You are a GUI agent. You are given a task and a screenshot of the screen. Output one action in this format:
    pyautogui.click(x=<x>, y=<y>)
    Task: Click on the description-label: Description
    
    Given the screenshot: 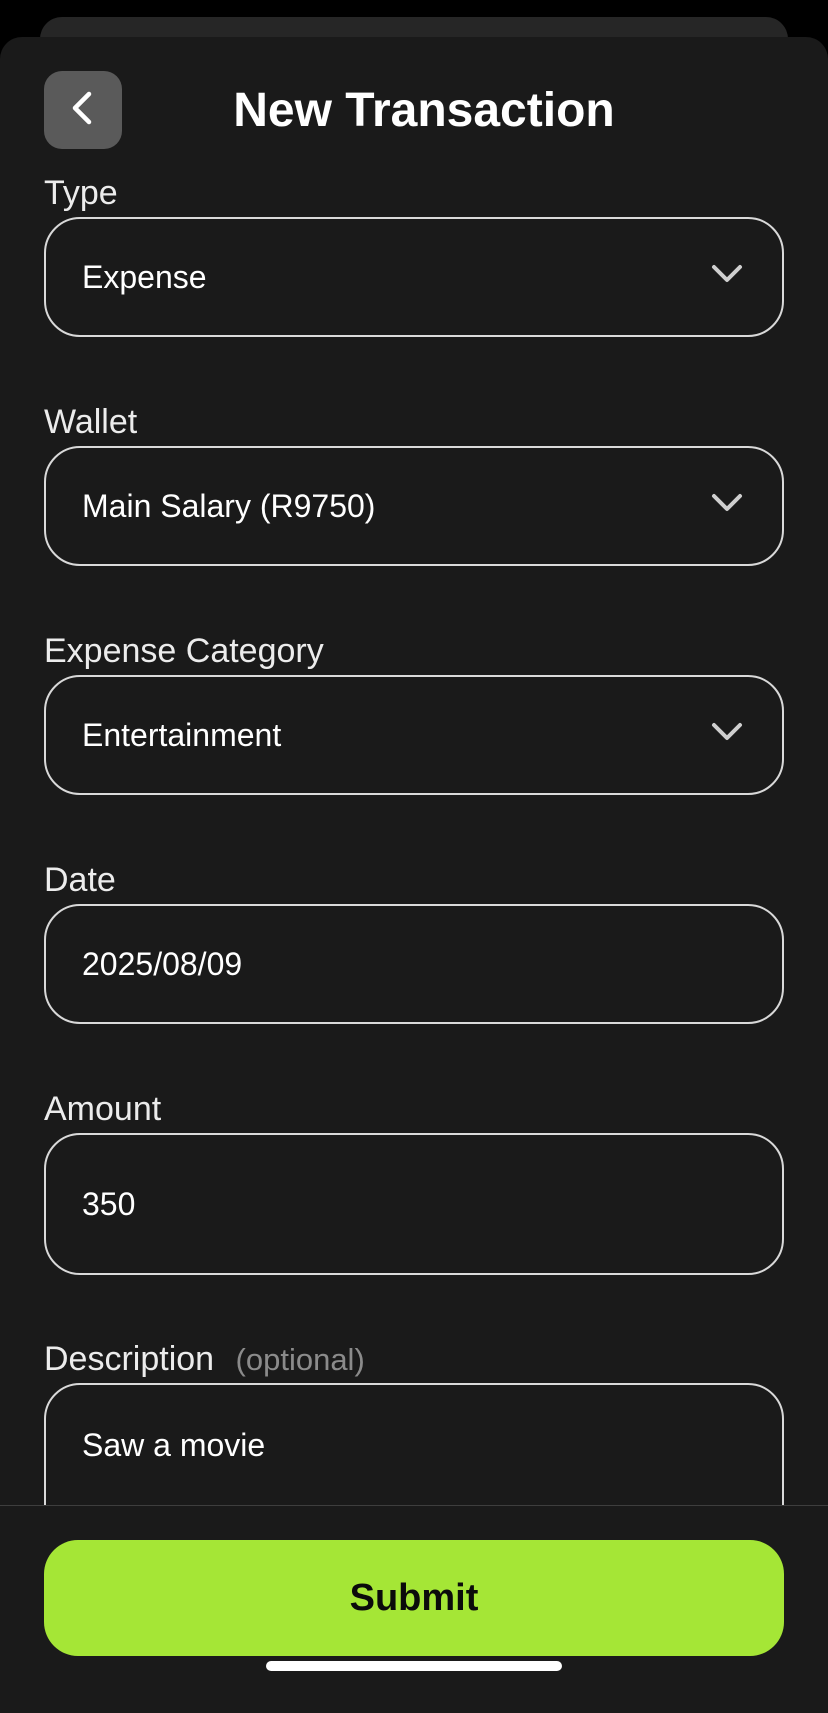 What is the action you would take?
    pyautogui.click(x=129, y=1359)
    